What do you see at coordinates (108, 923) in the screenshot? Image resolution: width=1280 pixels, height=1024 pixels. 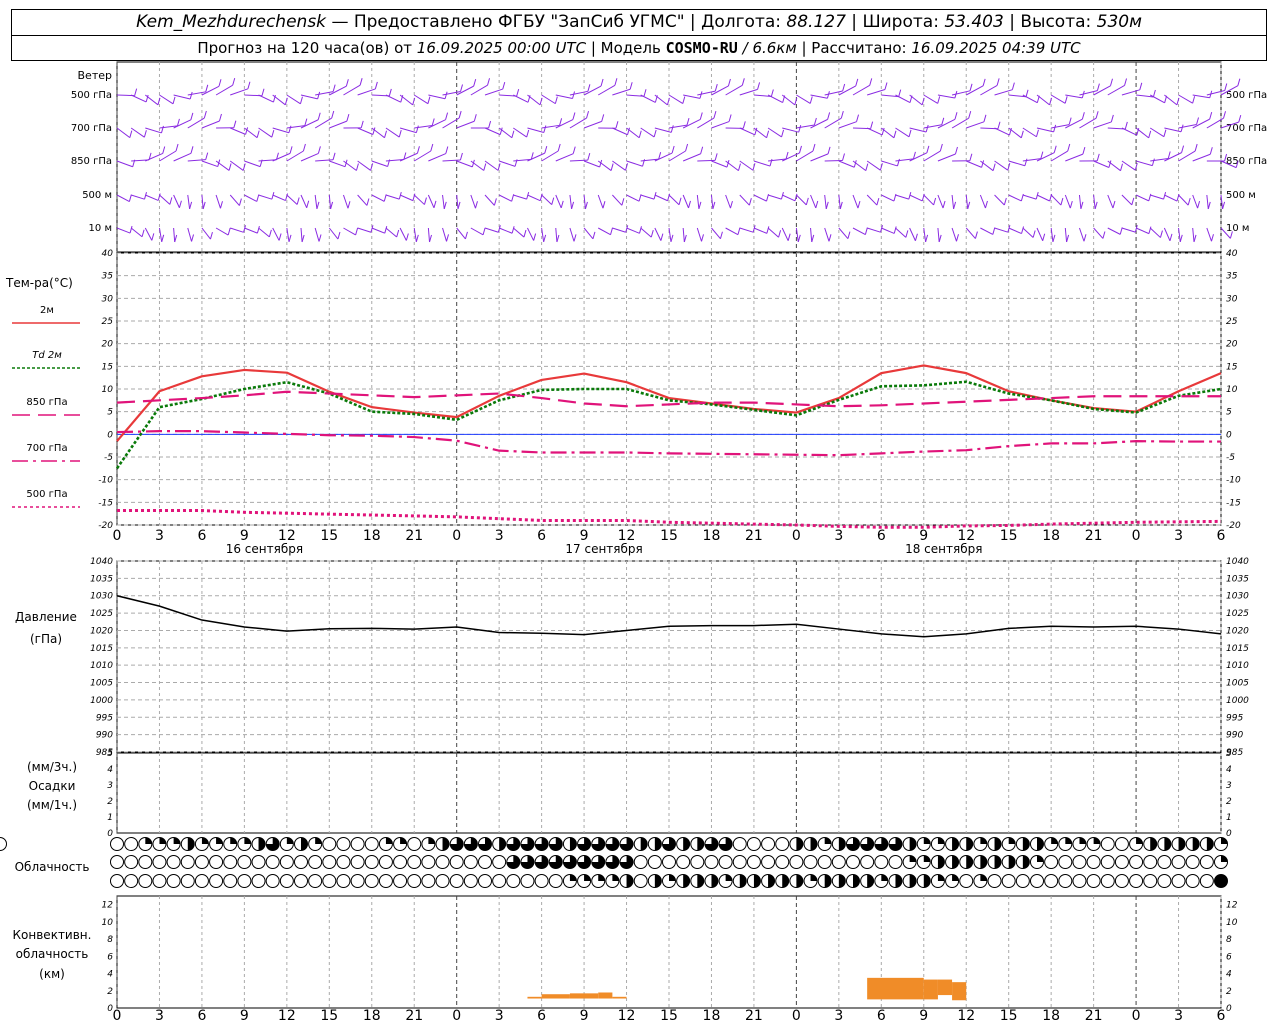 I see `conv-tick-left: 10` at bounding box center [108, 923].